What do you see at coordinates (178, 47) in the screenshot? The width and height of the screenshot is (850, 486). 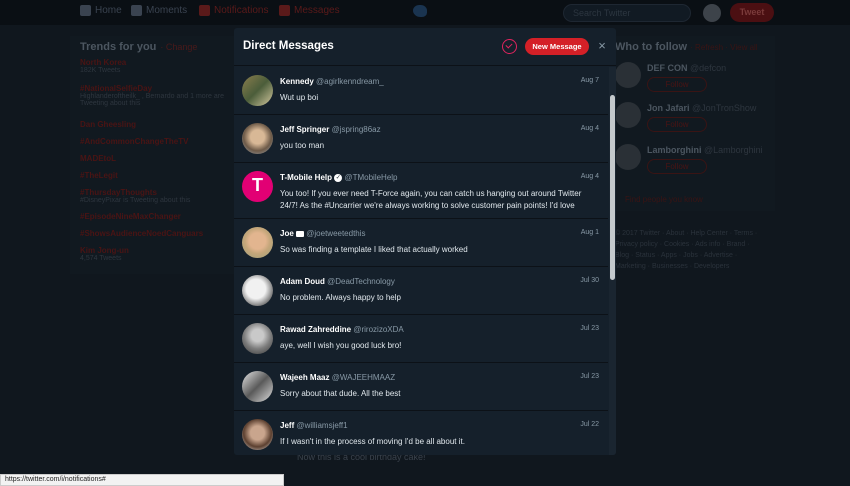 I see `trends-change-link: · Change` at bounding box center [178, 47].